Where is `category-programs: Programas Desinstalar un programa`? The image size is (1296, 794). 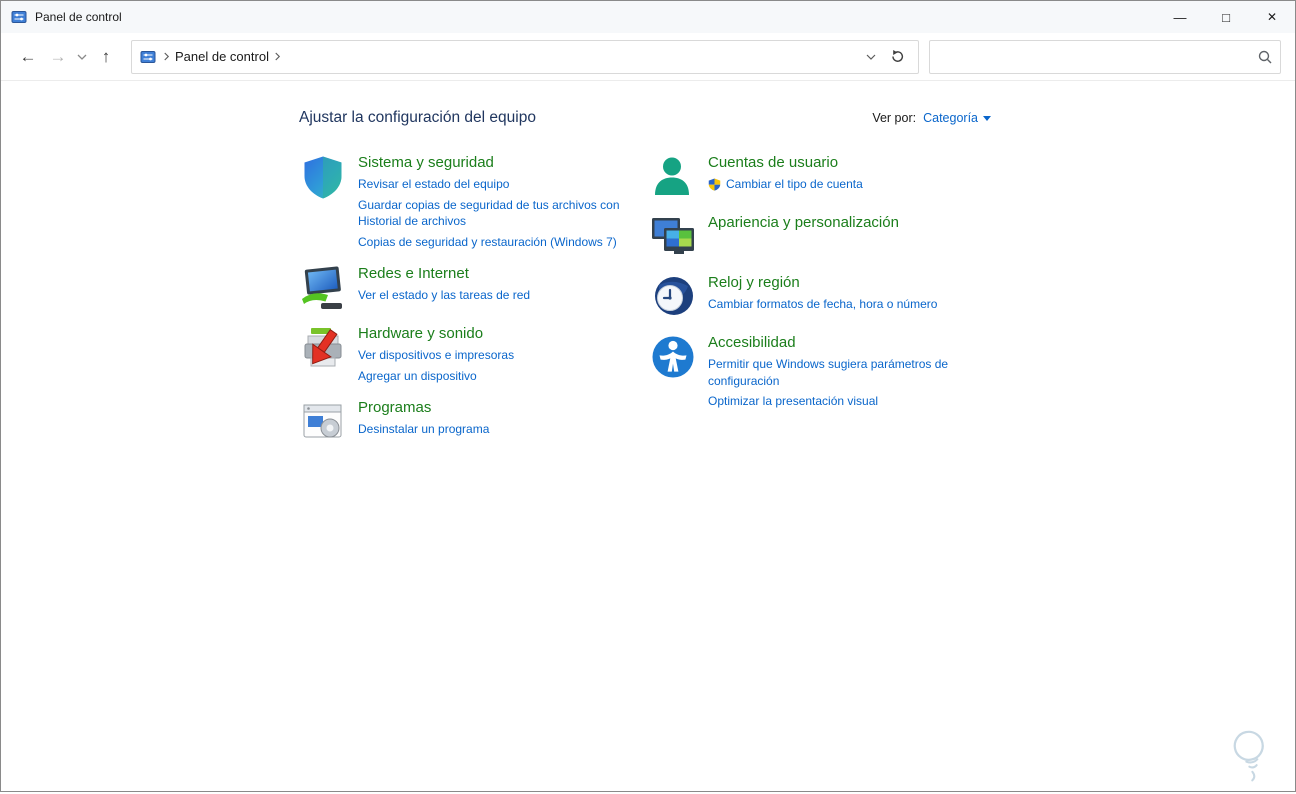 category-programs: Programas Desinstalar un programa is located at coordinates (474, 423).